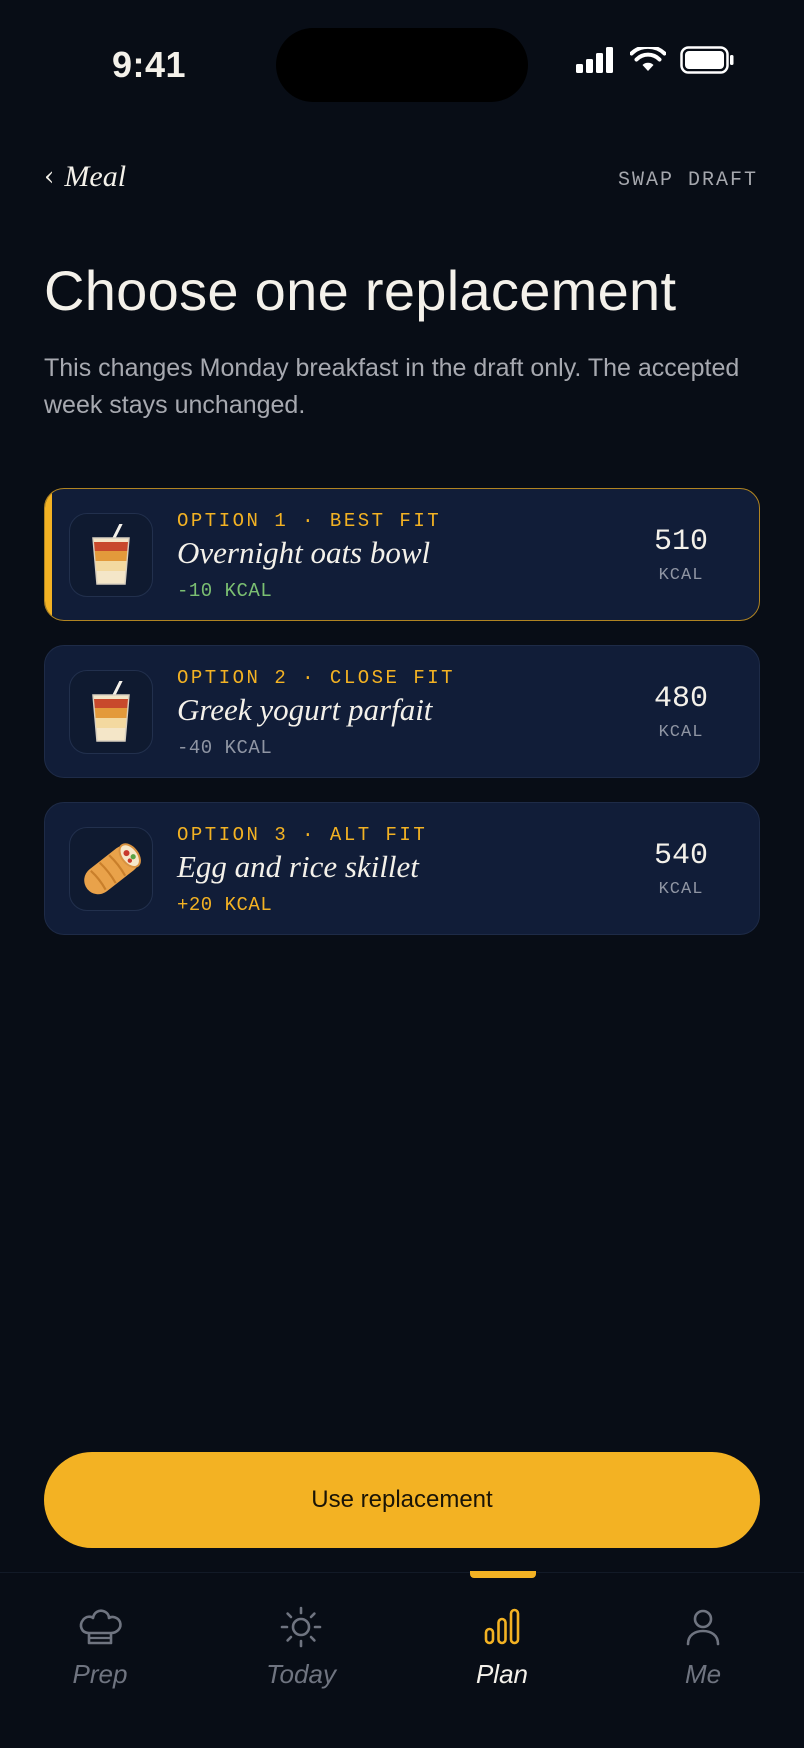 The width and height of the screenshot is (804, 1748). I want to click on use-replacement-button: Use replacement, so click(402, 1500).